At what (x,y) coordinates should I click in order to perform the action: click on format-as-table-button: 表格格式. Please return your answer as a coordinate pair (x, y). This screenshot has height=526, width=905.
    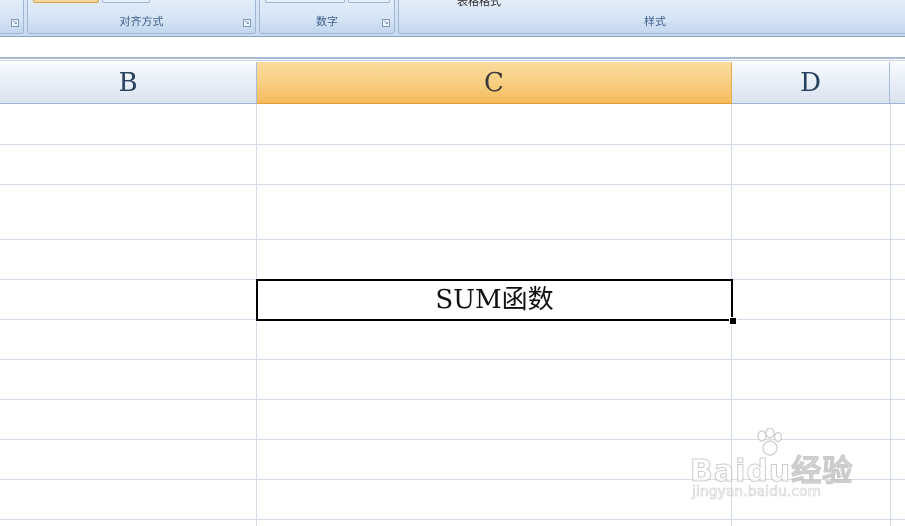
    Looking at the image, I should click on (479, 4).